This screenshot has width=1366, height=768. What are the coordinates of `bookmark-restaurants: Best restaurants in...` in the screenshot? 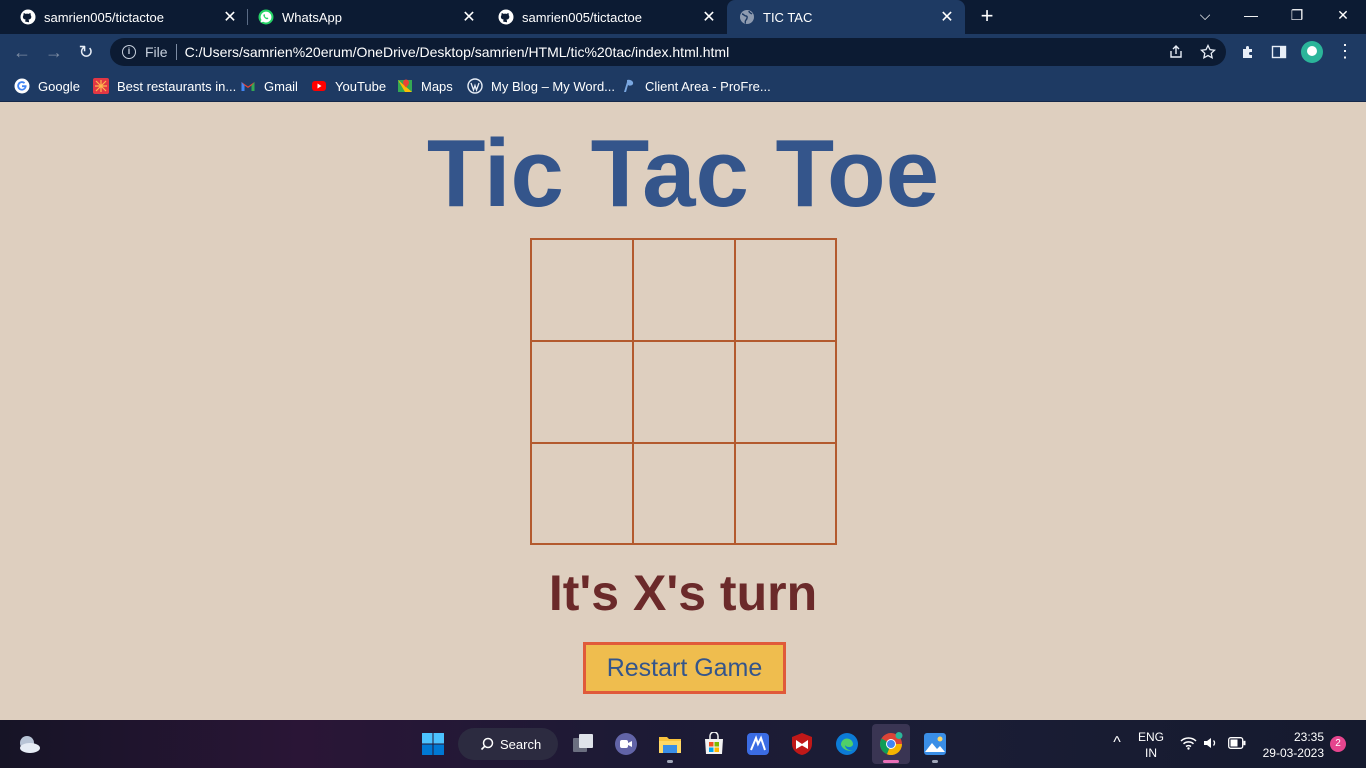 It's located at (164, 86).